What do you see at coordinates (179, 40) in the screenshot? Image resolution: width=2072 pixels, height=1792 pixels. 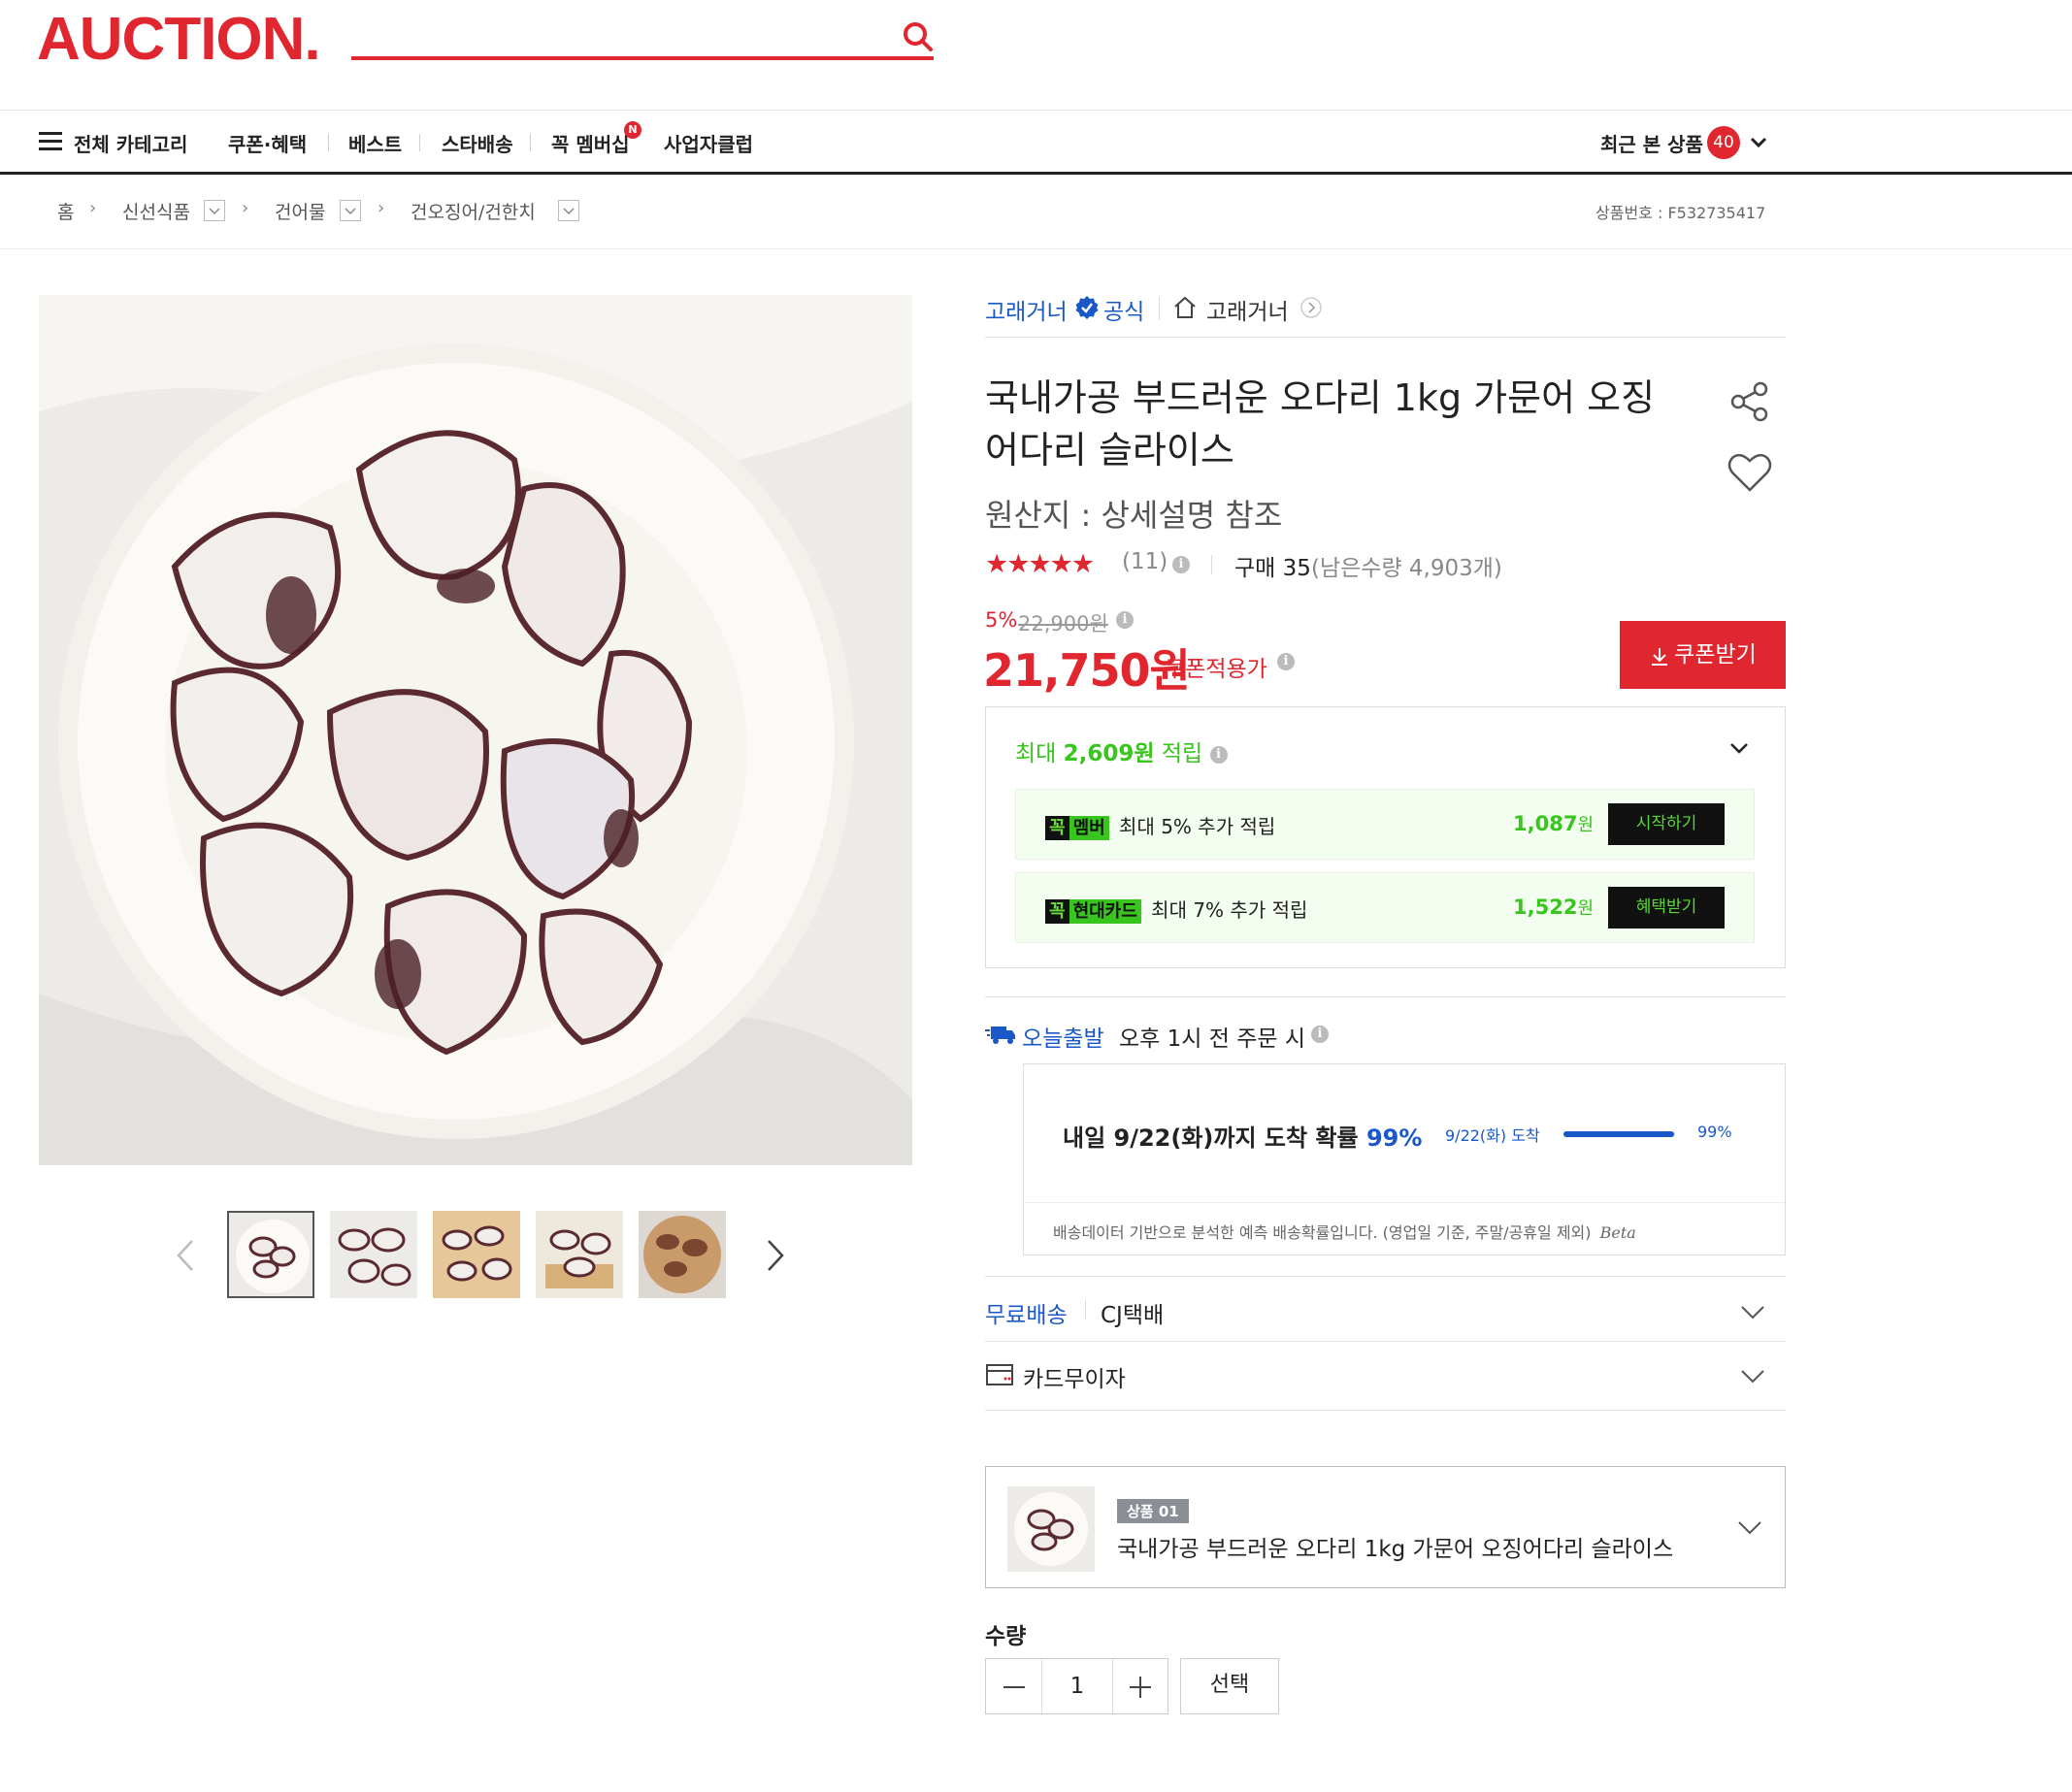 I see `auction-logo: AUCTION.` at bounding box center [179, 40].